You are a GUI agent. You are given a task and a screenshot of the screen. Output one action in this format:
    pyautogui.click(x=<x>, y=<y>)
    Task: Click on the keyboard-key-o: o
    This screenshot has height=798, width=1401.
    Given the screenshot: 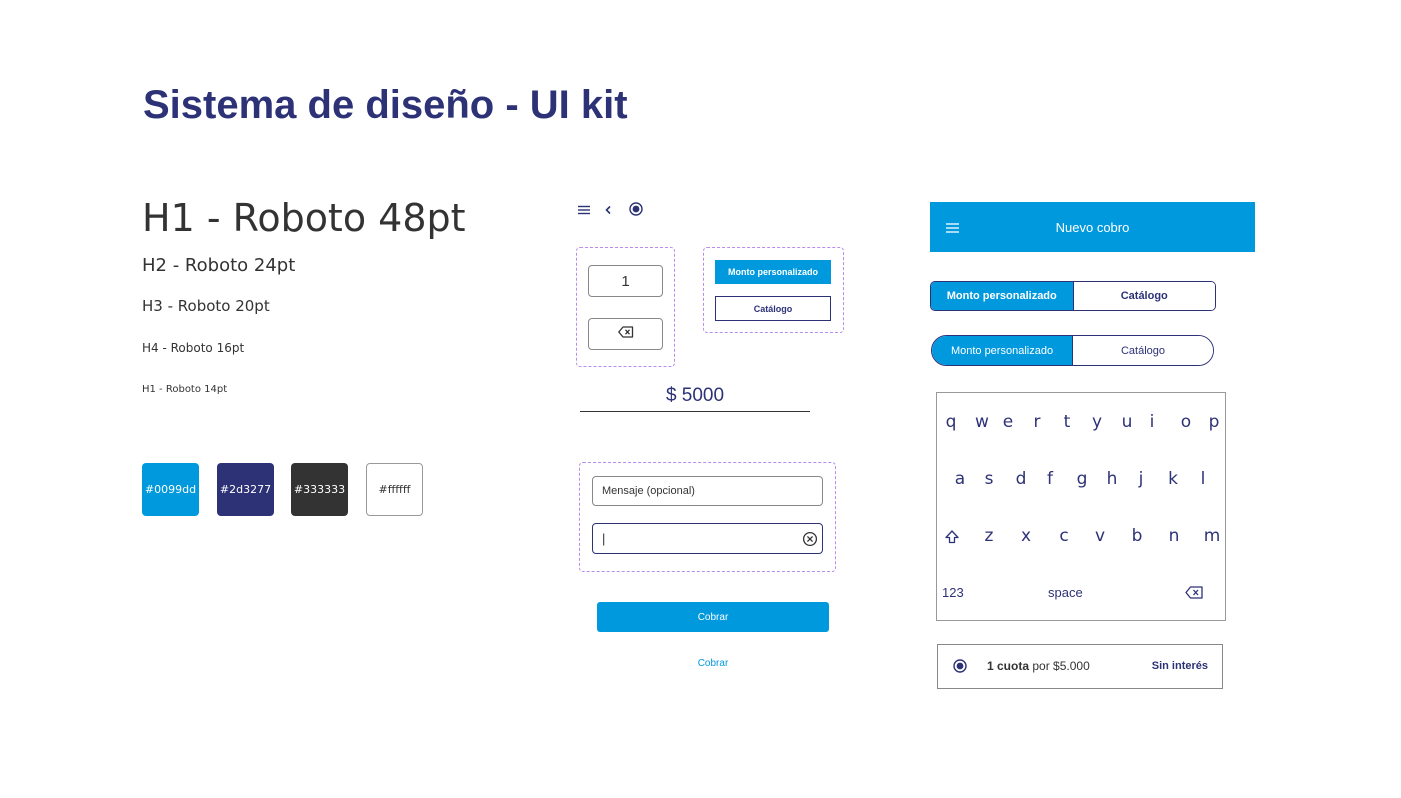 What is the action you would take?
    pyautogui.click(x=1186, y=422)
    